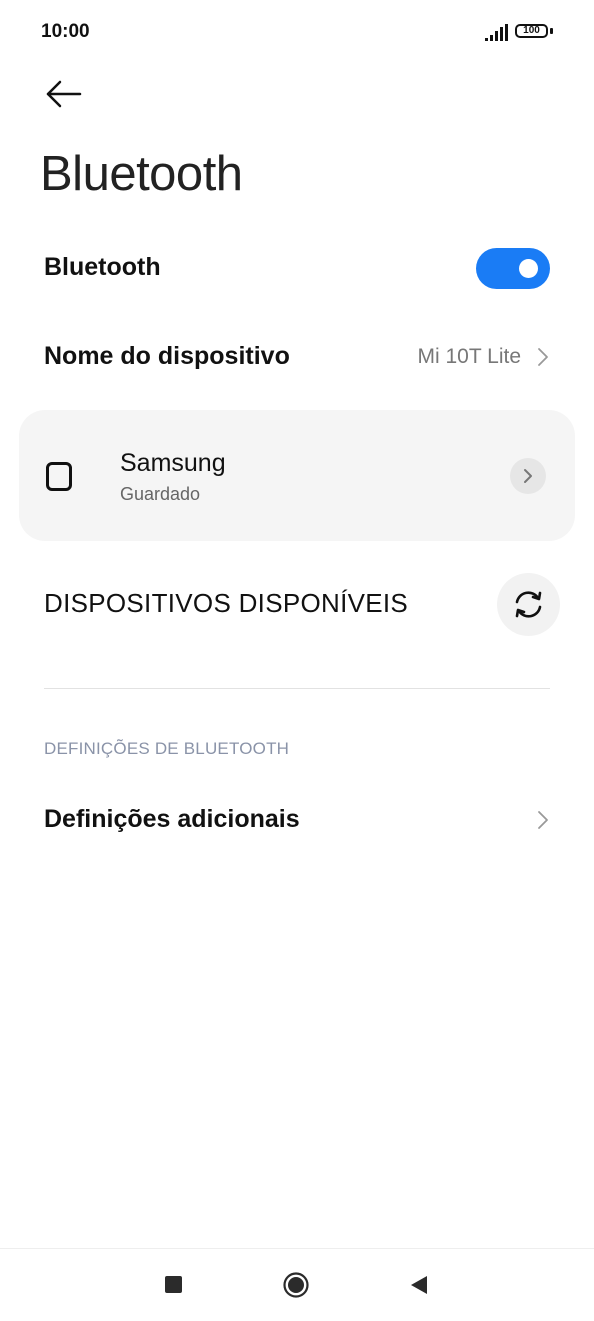 The height and width of the screenshot is (1321, 594). Describe the element at coordinates (297, 357) in the screenshot. I see `device-name-row: Nome do dispositivo Mi 10T Lite` at that location.